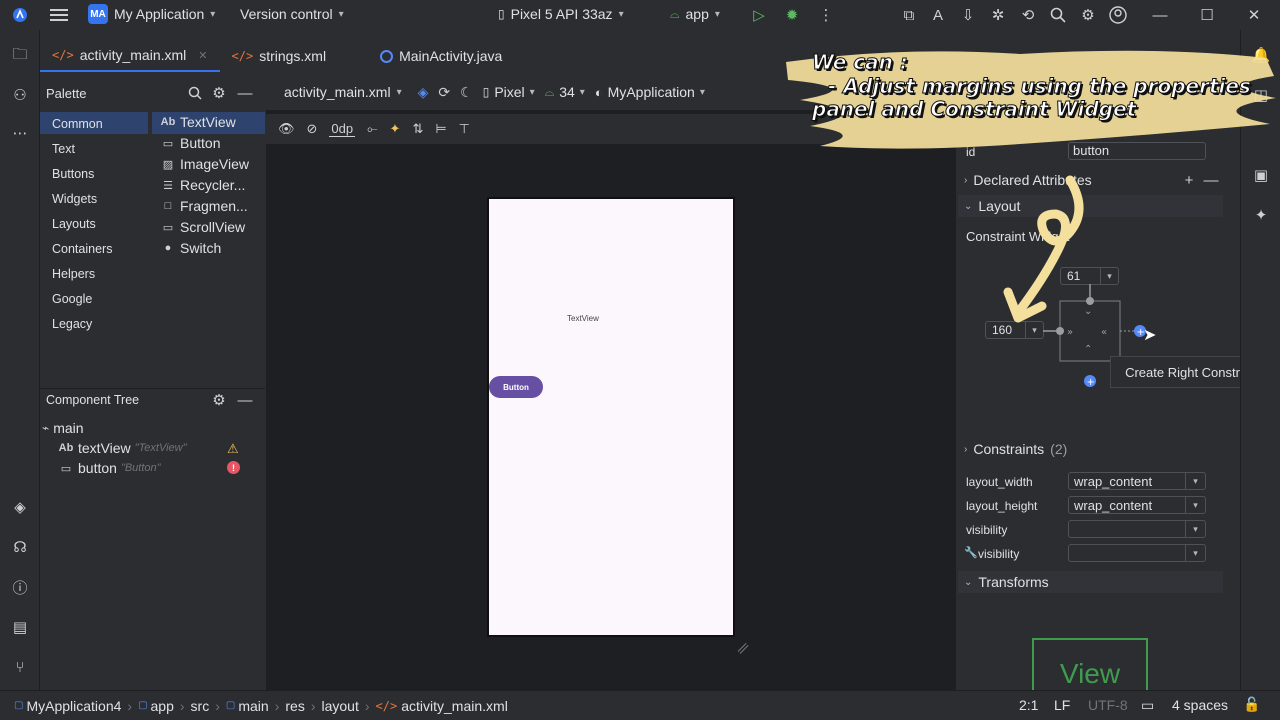 The image size is (1280, 720). What do you see at coordinates (1028, 15) in the screenshot?
I see `sync-icon: ⟲` at bounding box center [1028, 15].